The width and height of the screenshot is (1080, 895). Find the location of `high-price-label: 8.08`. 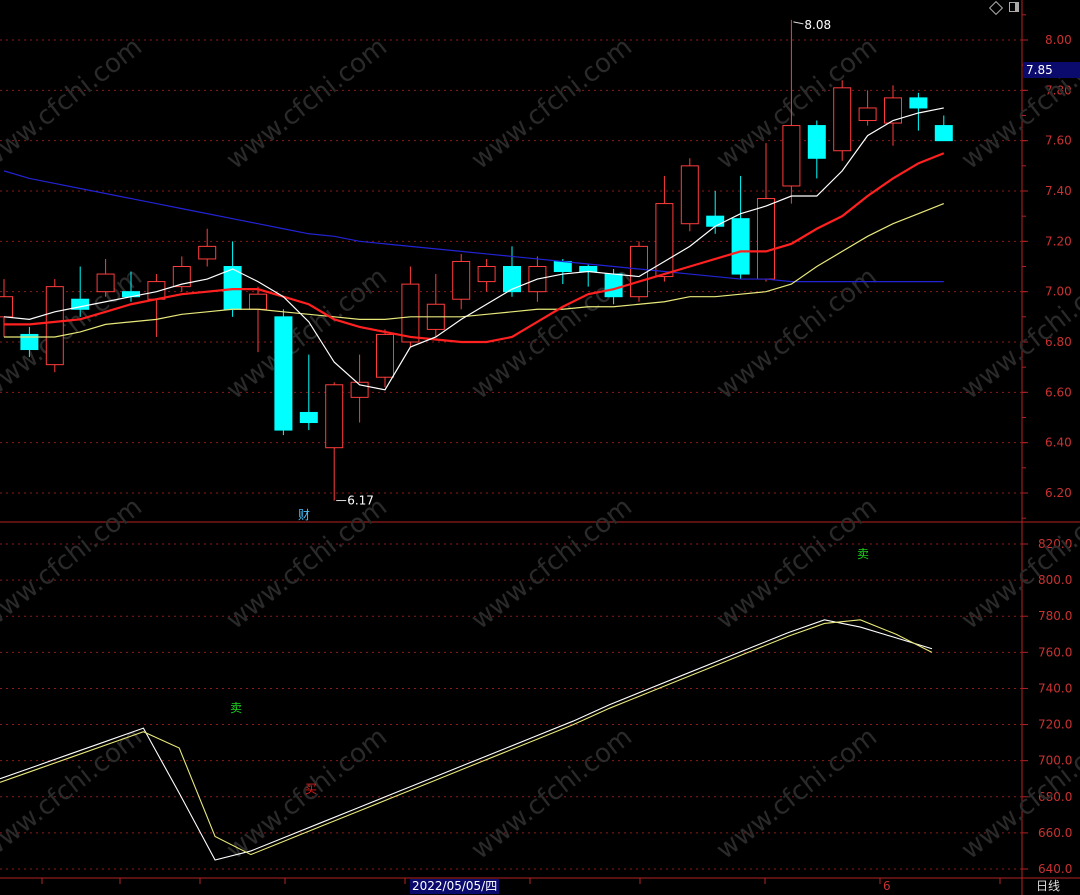

high-price-label: 8.08 is located at coordinates (817, 25).